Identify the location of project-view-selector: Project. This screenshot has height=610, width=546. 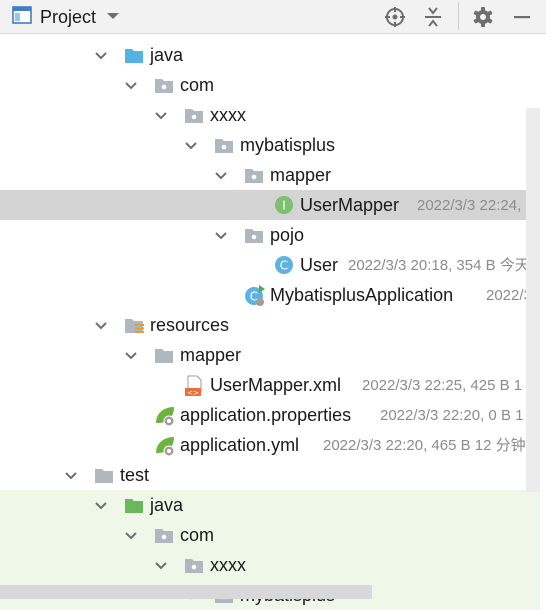
(66, 17).